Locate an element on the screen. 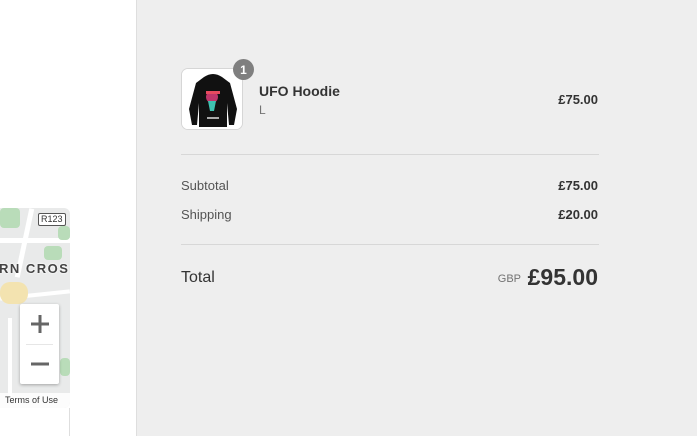 Image resolution: width=697 pixels, height=436 pixels. subtotal-label: Subtotal is located at coordinates (205, 185).